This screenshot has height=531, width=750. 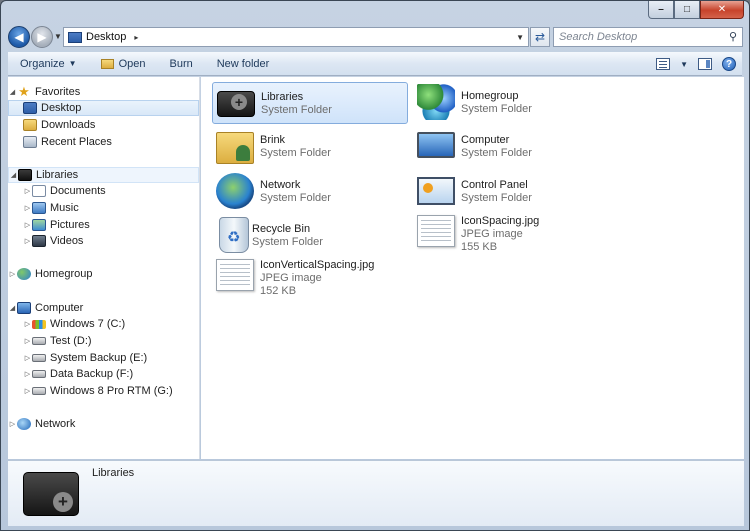 I want to click on nav-favorites: ◢ ★ Favorites, so click(x=103, y=92).